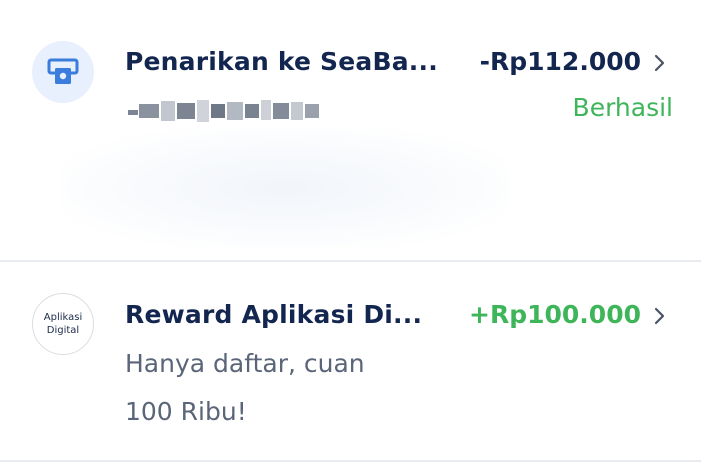 Image resolution: width=701 pixels, height=464 pixels. Describe the element at coordinates (63, 324) in the screenshot. I see `app-logo: Aplikasi Digital` at that location.